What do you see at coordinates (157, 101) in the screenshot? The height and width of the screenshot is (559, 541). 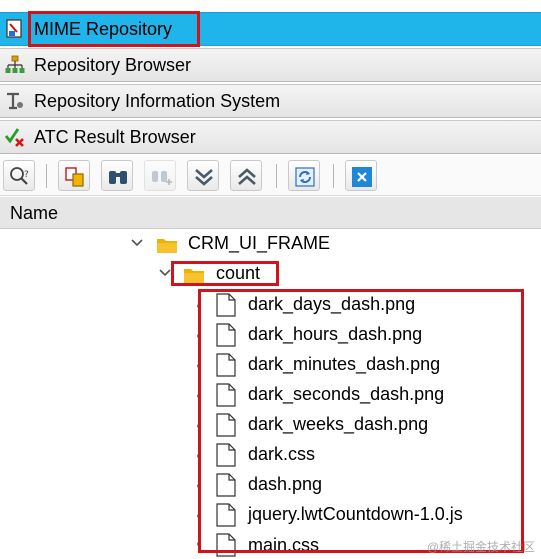 I see `nav-item-label: Repository Information System` at bounding box center [157, 101].